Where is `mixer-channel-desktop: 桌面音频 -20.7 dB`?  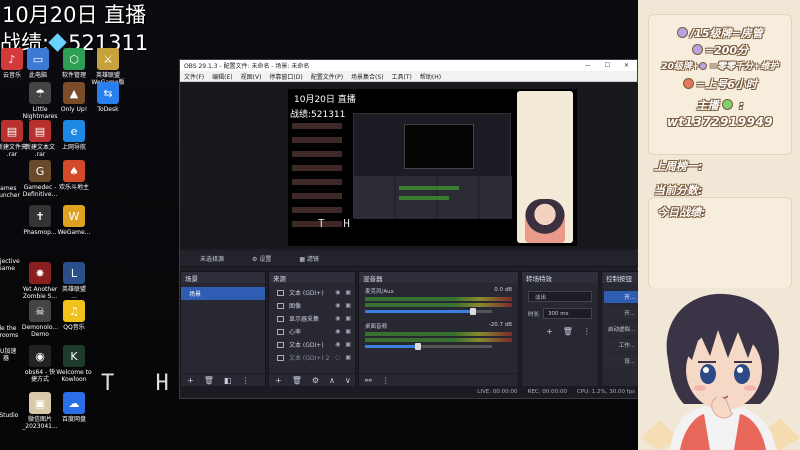 mixer-channel-desktop: 桌面音频 -20.7 dB is located at coordinates (438, 333).